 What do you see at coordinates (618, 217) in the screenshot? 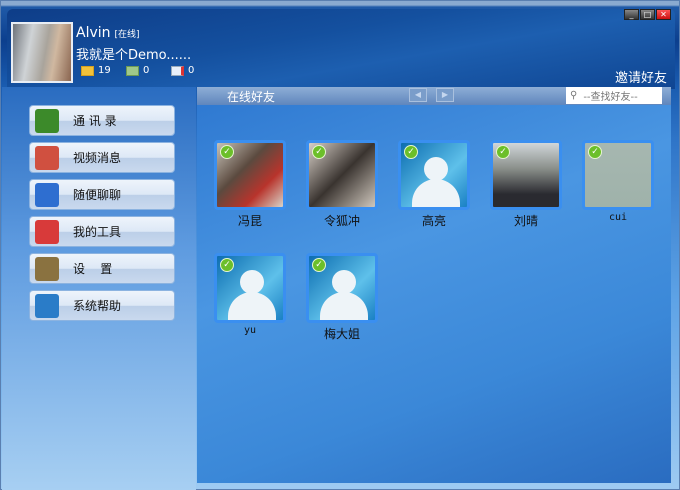
I see `friend-name: cui` at bounding box center [618, 217].